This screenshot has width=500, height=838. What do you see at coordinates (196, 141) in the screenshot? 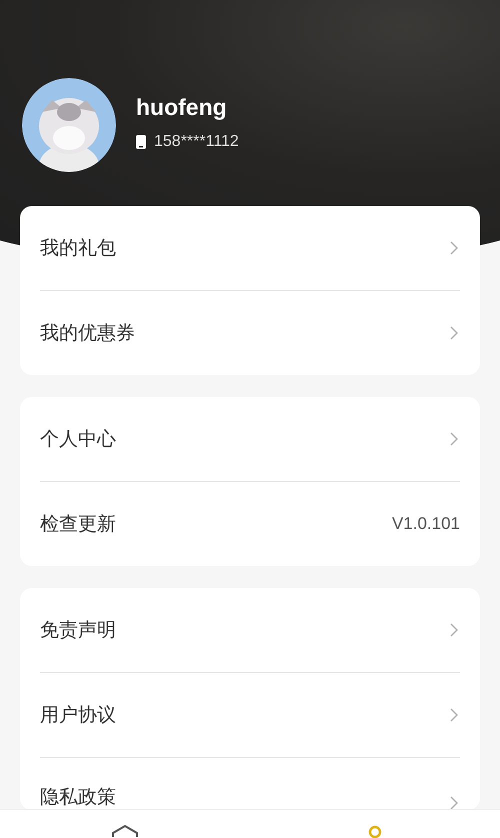
I see `phone-number: 158****1112` at bounding box center [196, 141].